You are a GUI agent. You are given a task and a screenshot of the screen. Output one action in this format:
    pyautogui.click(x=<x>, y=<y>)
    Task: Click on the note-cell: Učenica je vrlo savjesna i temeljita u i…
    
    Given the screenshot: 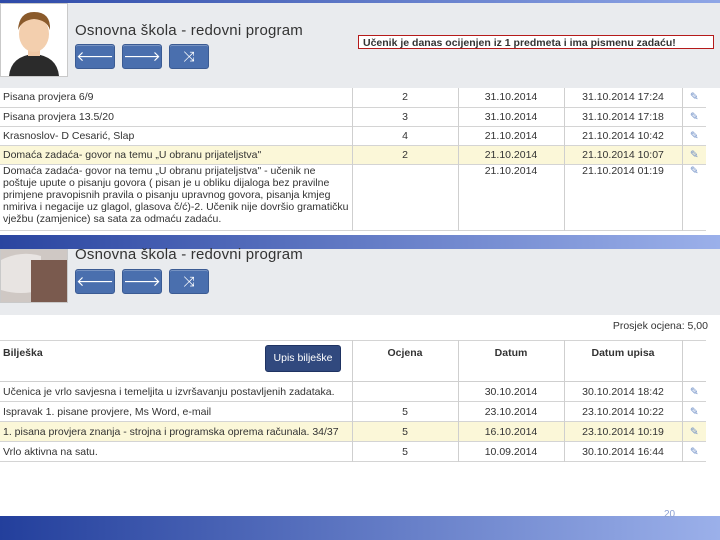 What is the action you would take?
    pyautogui.click(x=176, y=391)
    